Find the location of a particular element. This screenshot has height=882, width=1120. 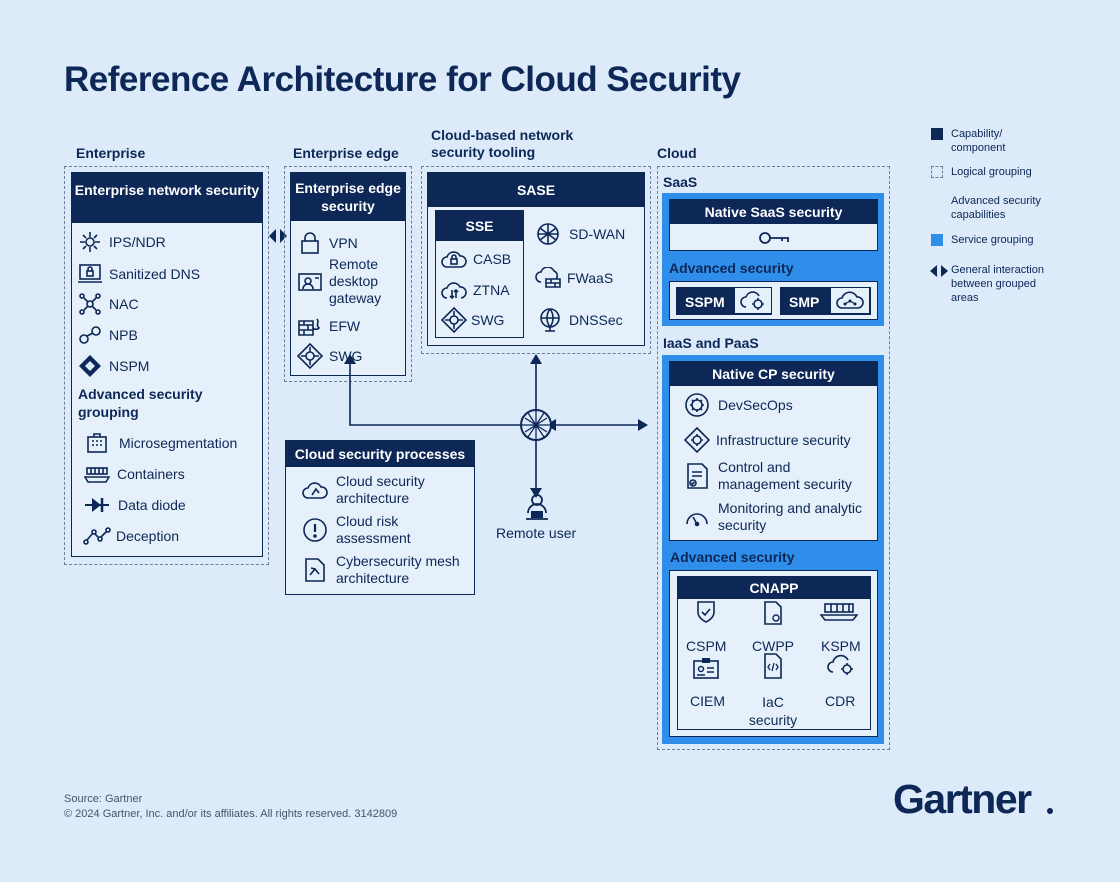

cnapp-item-cdr: CDR is located at coordinates (840, 701).